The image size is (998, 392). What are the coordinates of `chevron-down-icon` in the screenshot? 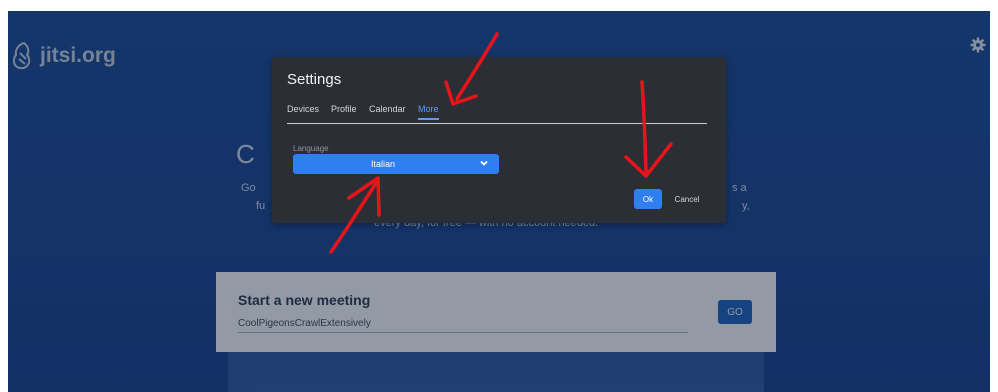 It's located at (484, 163).